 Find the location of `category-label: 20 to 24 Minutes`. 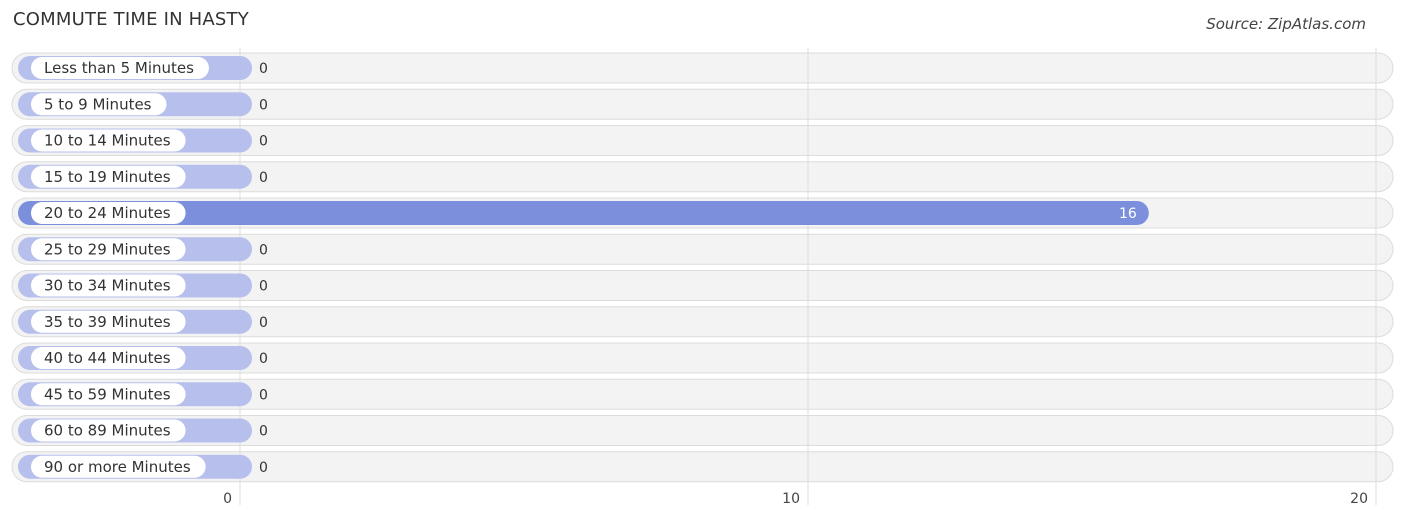

category-label: 20 to 24 Minutes is located at coordinates (107, 213).